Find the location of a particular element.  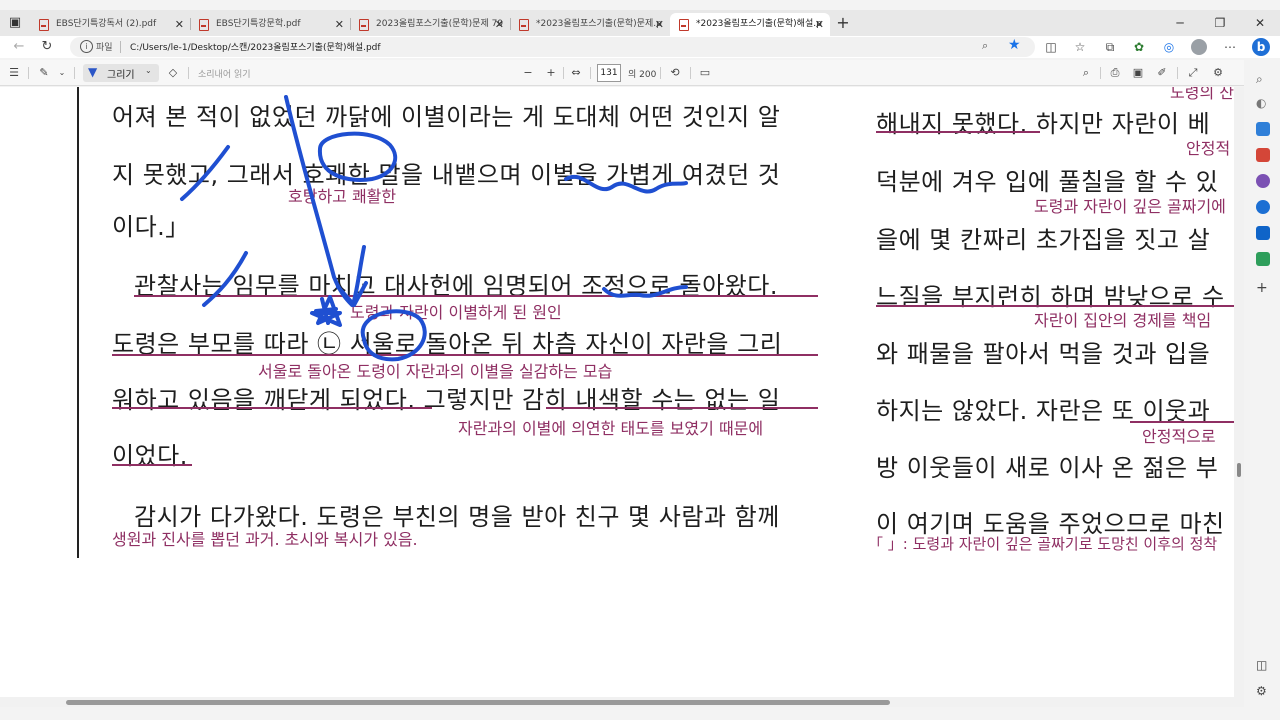

collections-icon: ⧉ is located at coordinates (1110, 47).